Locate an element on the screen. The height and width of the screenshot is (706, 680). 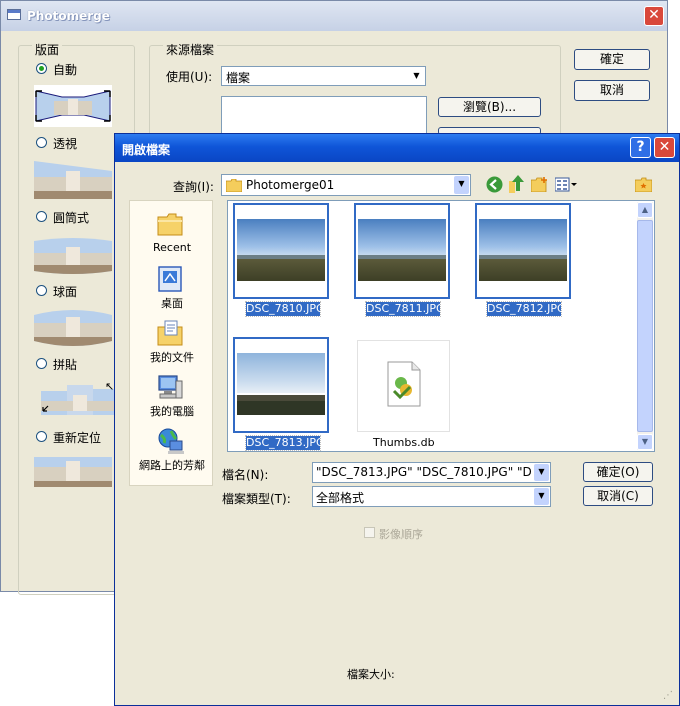
tools-icon is located at coordinates (643, 184).